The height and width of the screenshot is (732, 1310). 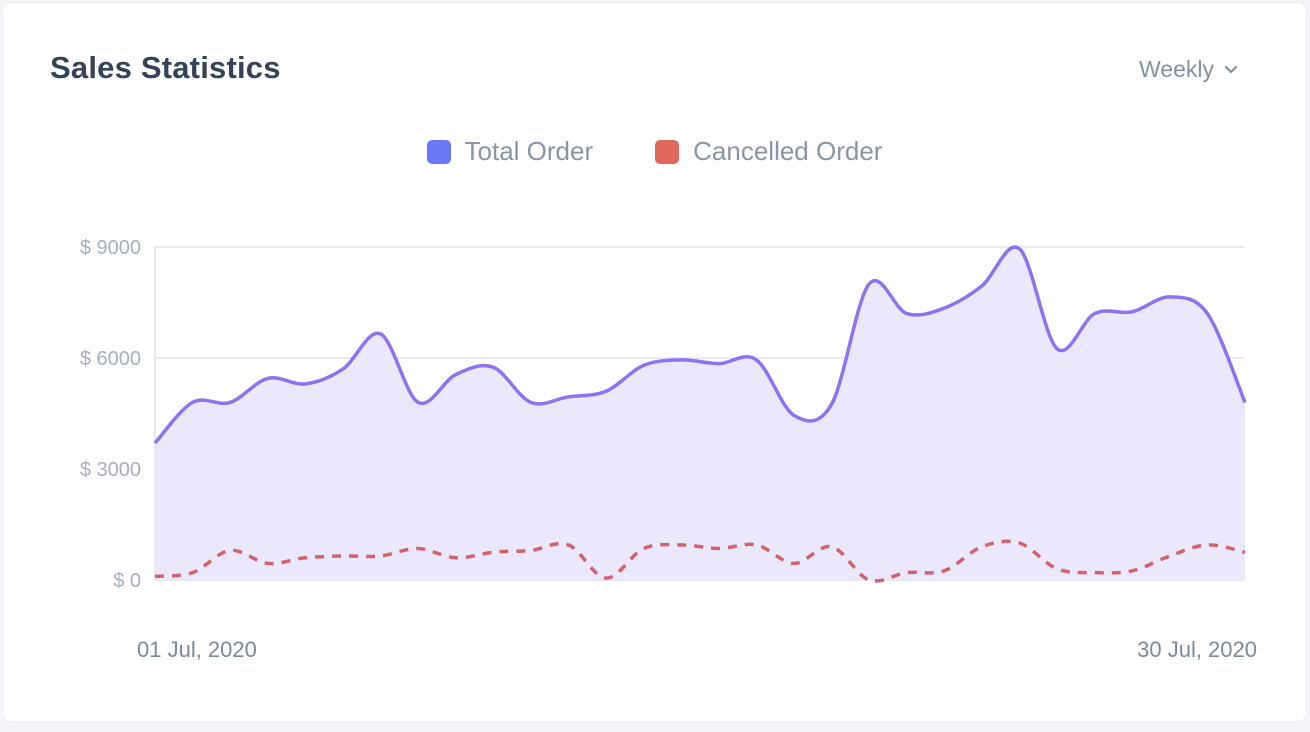 What do you see at coordinates (1197, 649) in the screenshot?
I see `x-tick-label: 30 Jul, 2020` at bounding box center [1197, 649].